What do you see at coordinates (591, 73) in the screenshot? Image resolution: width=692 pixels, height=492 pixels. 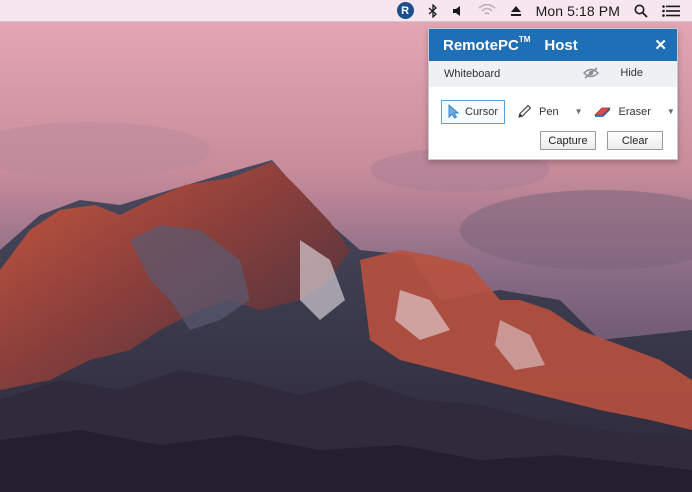 I see `eye-slash-icon` at bounding box center [591, 73].